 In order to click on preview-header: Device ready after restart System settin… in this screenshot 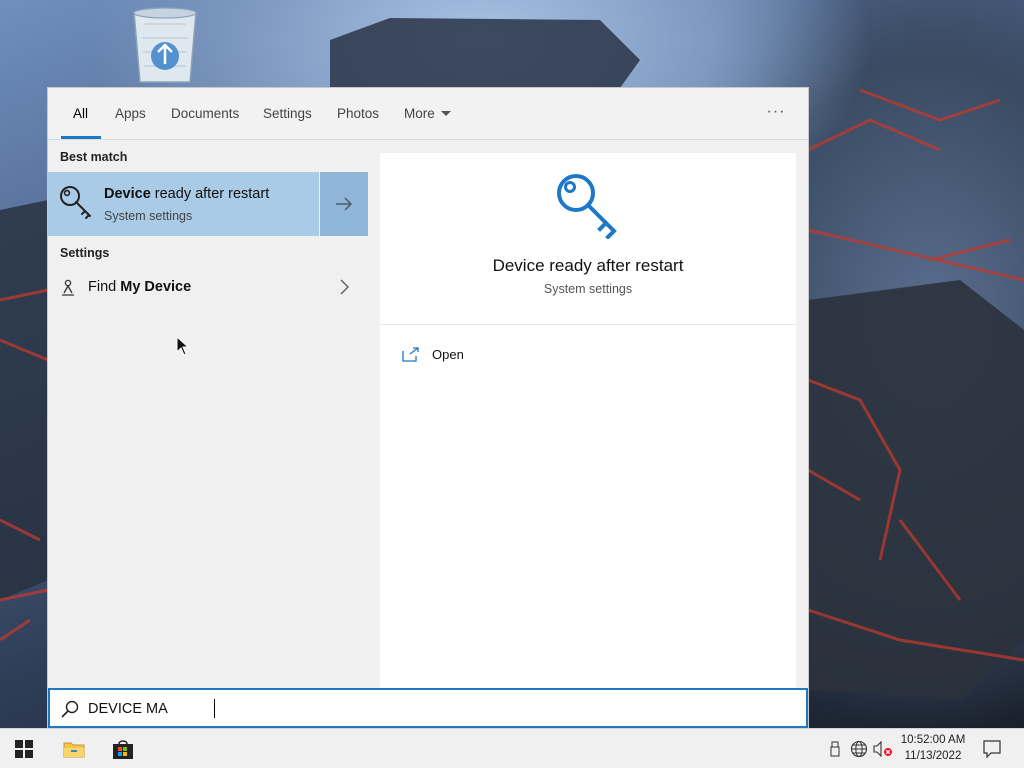, I will do `click(588, 239)`.